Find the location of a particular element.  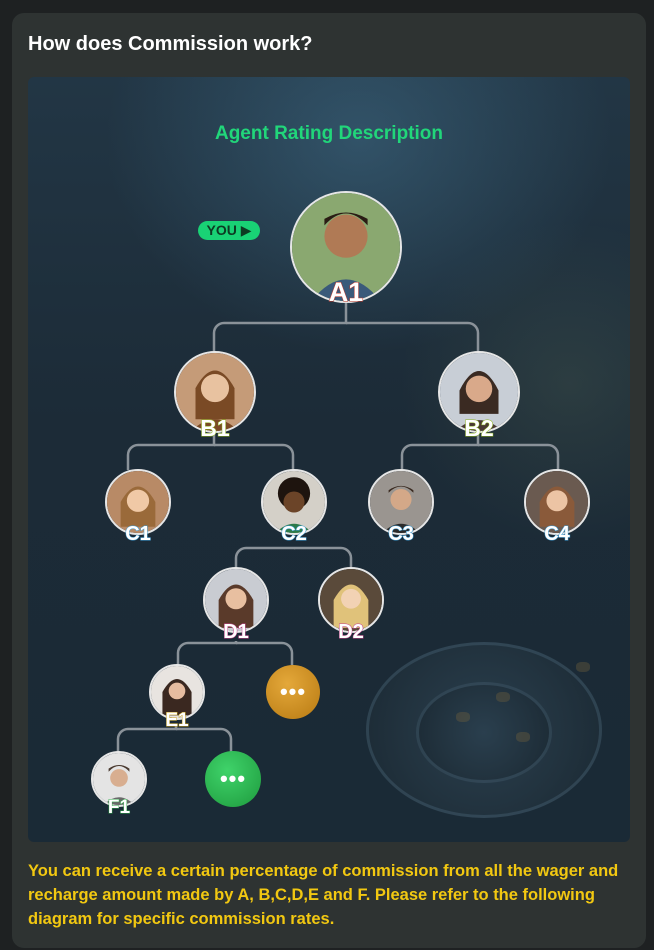

label-c1: C1 is located at coordinates (138, 534).